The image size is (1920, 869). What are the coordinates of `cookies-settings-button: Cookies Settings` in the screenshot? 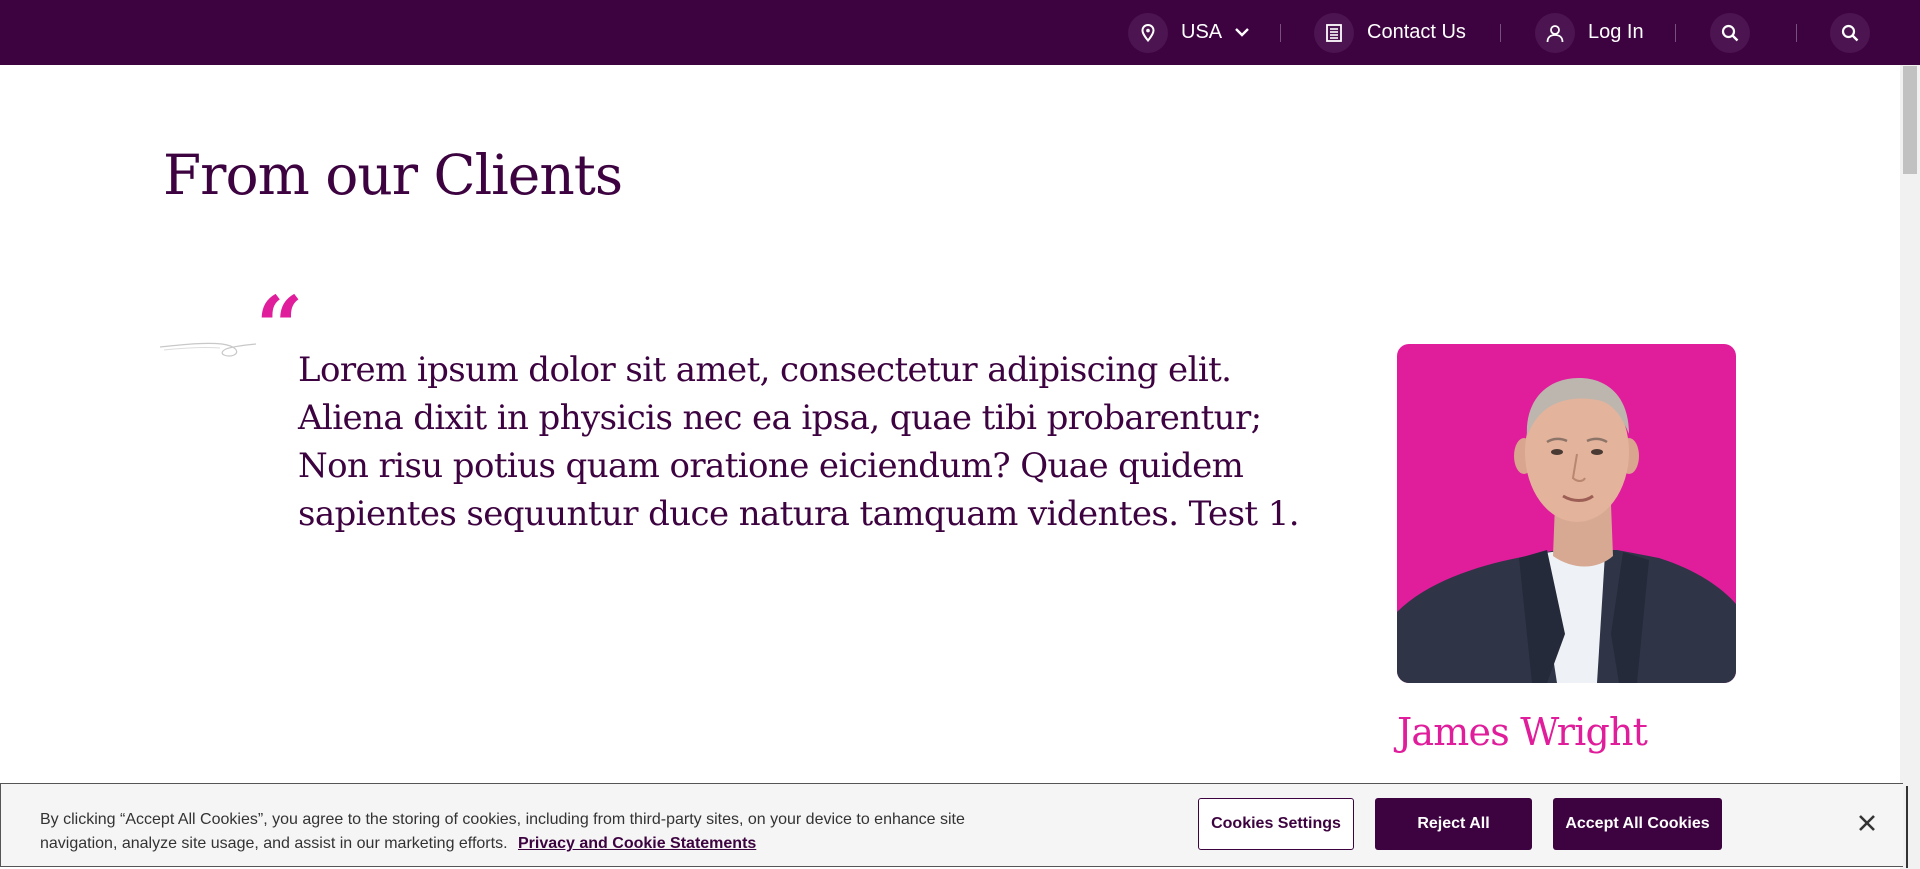 It's located at (1276, 824).